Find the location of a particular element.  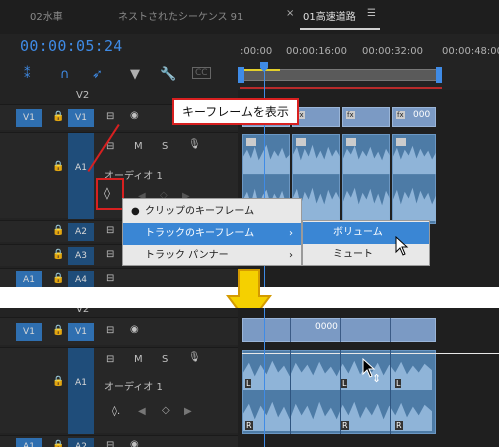

menu-item-clip-keyframes: ● クリップのキーフレーム is located at coordinates (212, 212).